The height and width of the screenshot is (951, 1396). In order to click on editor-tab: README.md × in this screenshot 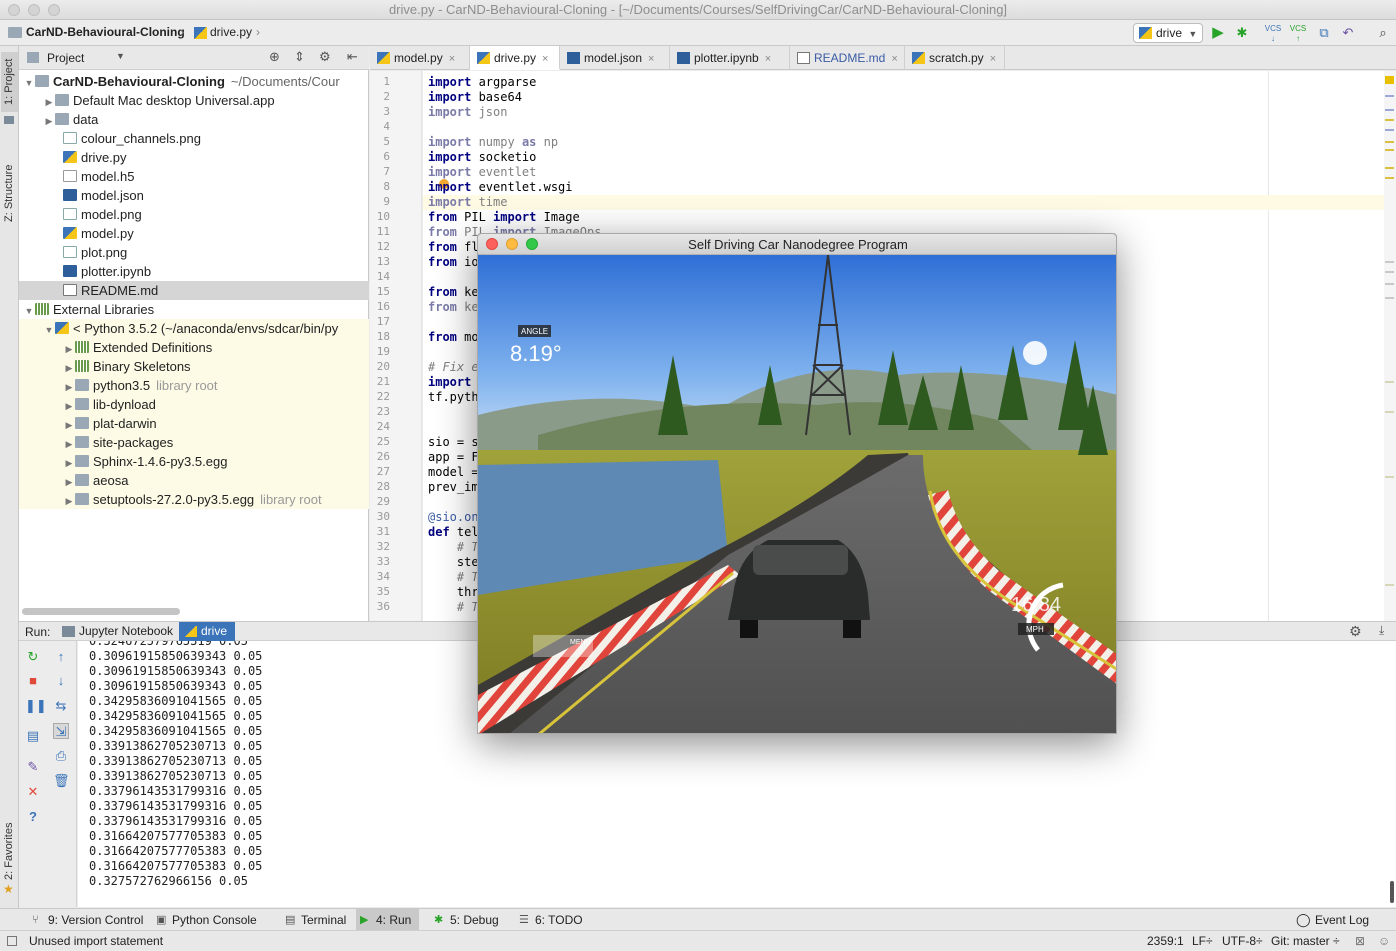, I will do `click(847, 58)`.